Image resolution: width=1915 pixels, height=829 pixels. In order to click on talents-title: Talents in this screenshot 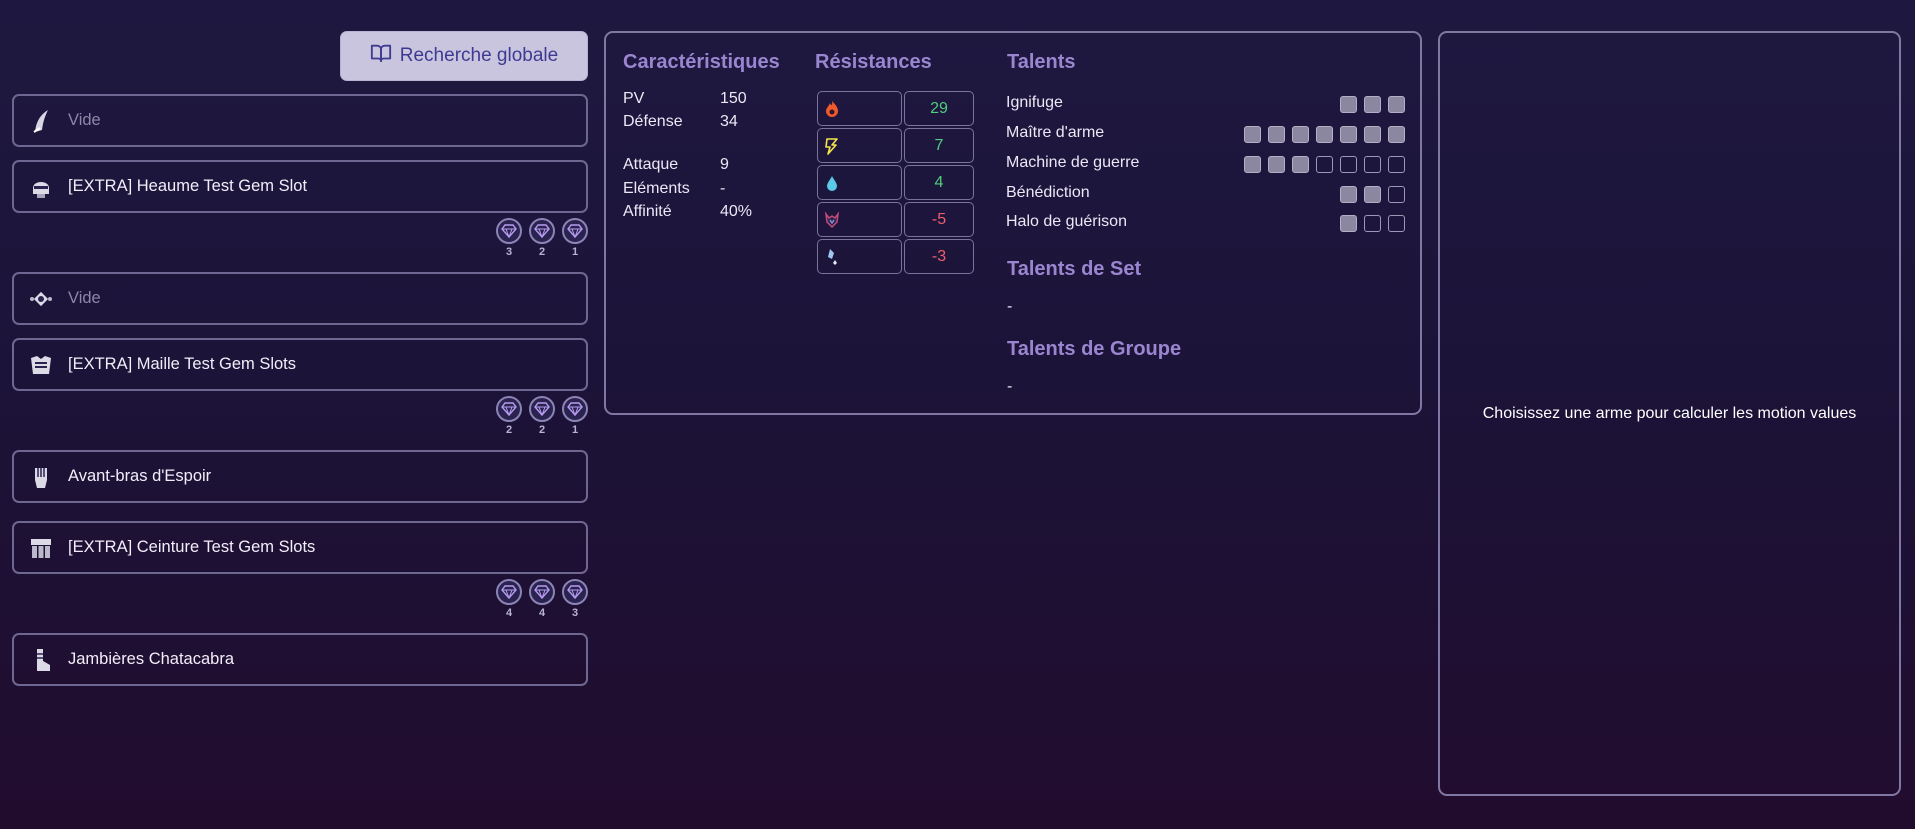, I will do `click(1041, 62)`.